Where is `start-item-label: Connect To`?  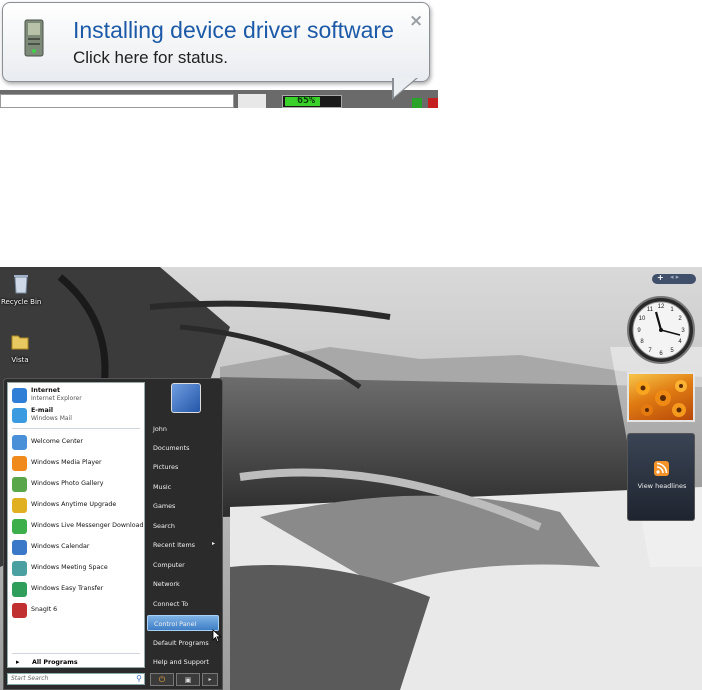
start-item-label: Connect To is located at coordinates (171, 604).